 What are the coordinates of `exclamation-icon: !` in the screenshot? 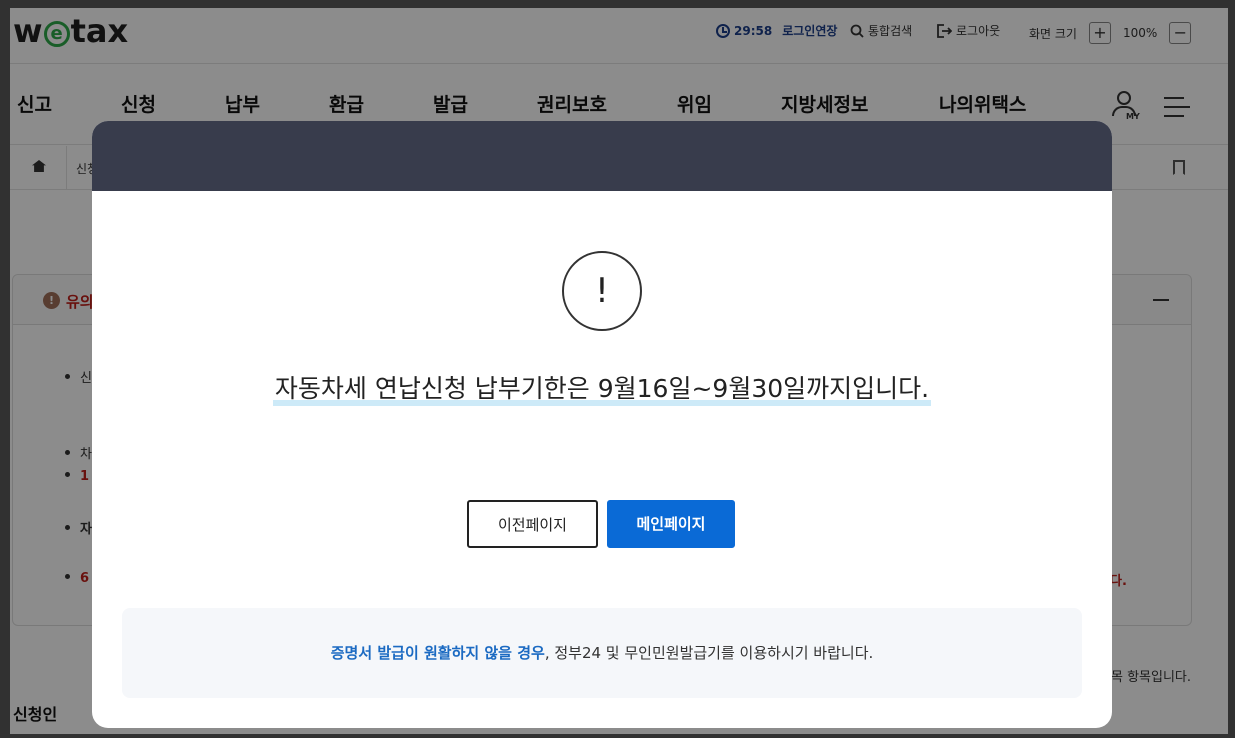 It's located at (602, 291).